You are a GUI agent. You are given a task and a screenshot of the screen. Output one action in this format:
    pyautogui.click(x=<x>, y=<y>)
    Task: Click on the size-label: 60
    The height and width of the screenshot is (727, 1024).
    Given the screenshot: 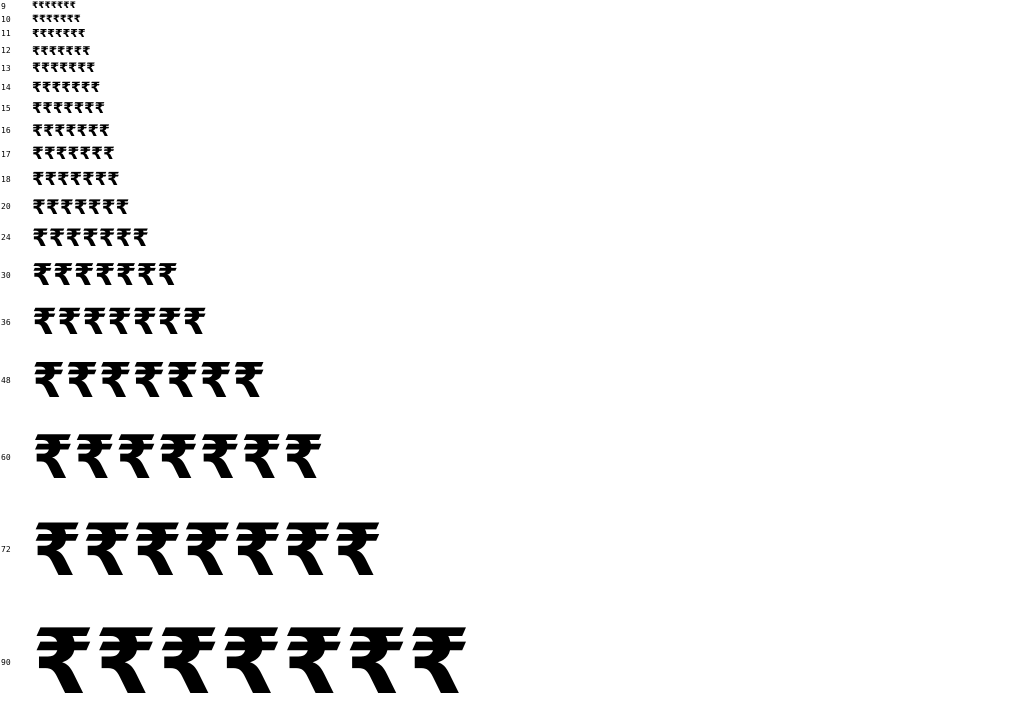 What is the action you would take?
    pyautogui.click(x=6, y=457)
    